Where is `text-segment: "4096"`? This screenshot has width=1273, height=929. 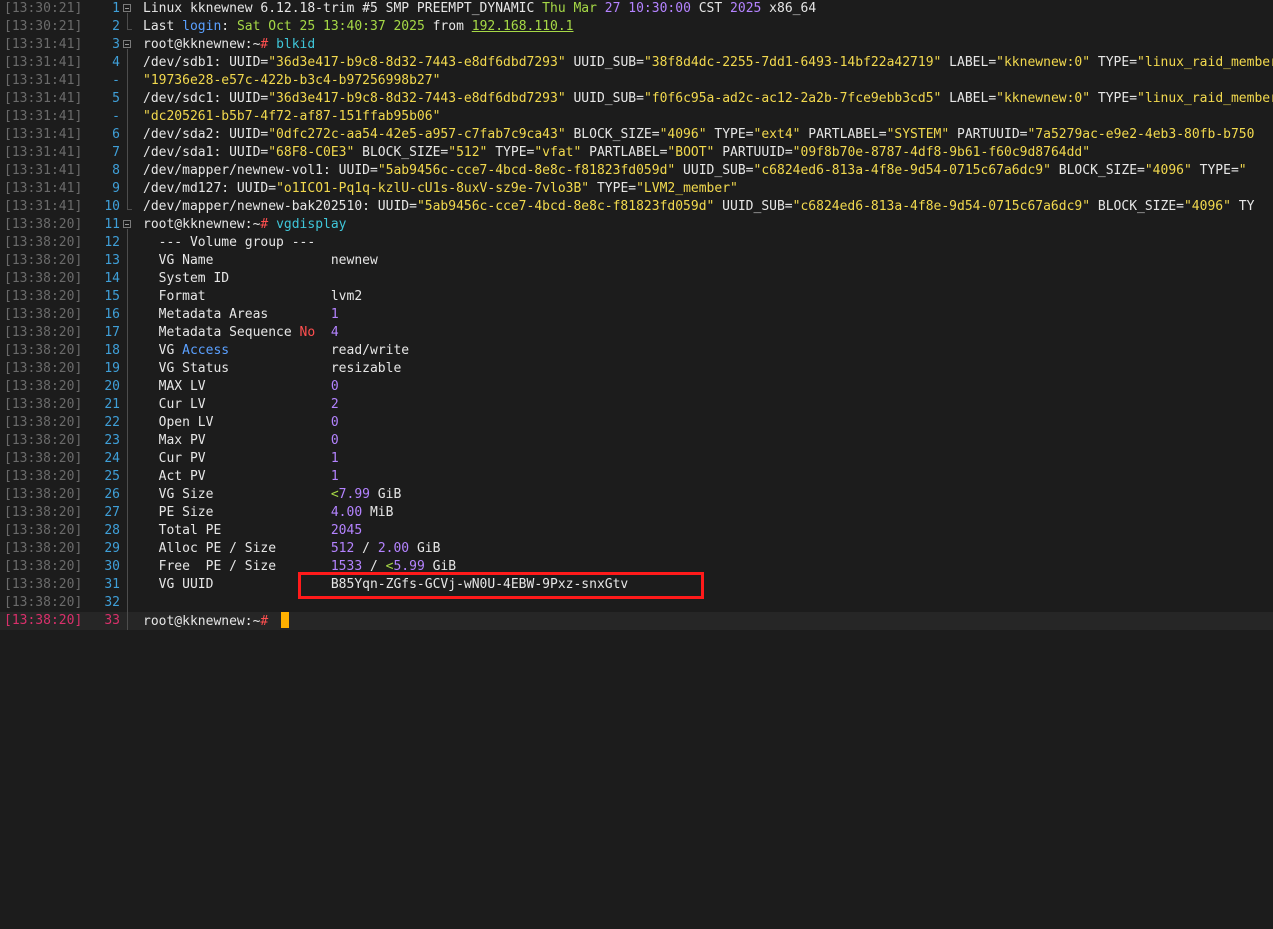
text-segment: "4096" is located at coordinates (1207, 206).